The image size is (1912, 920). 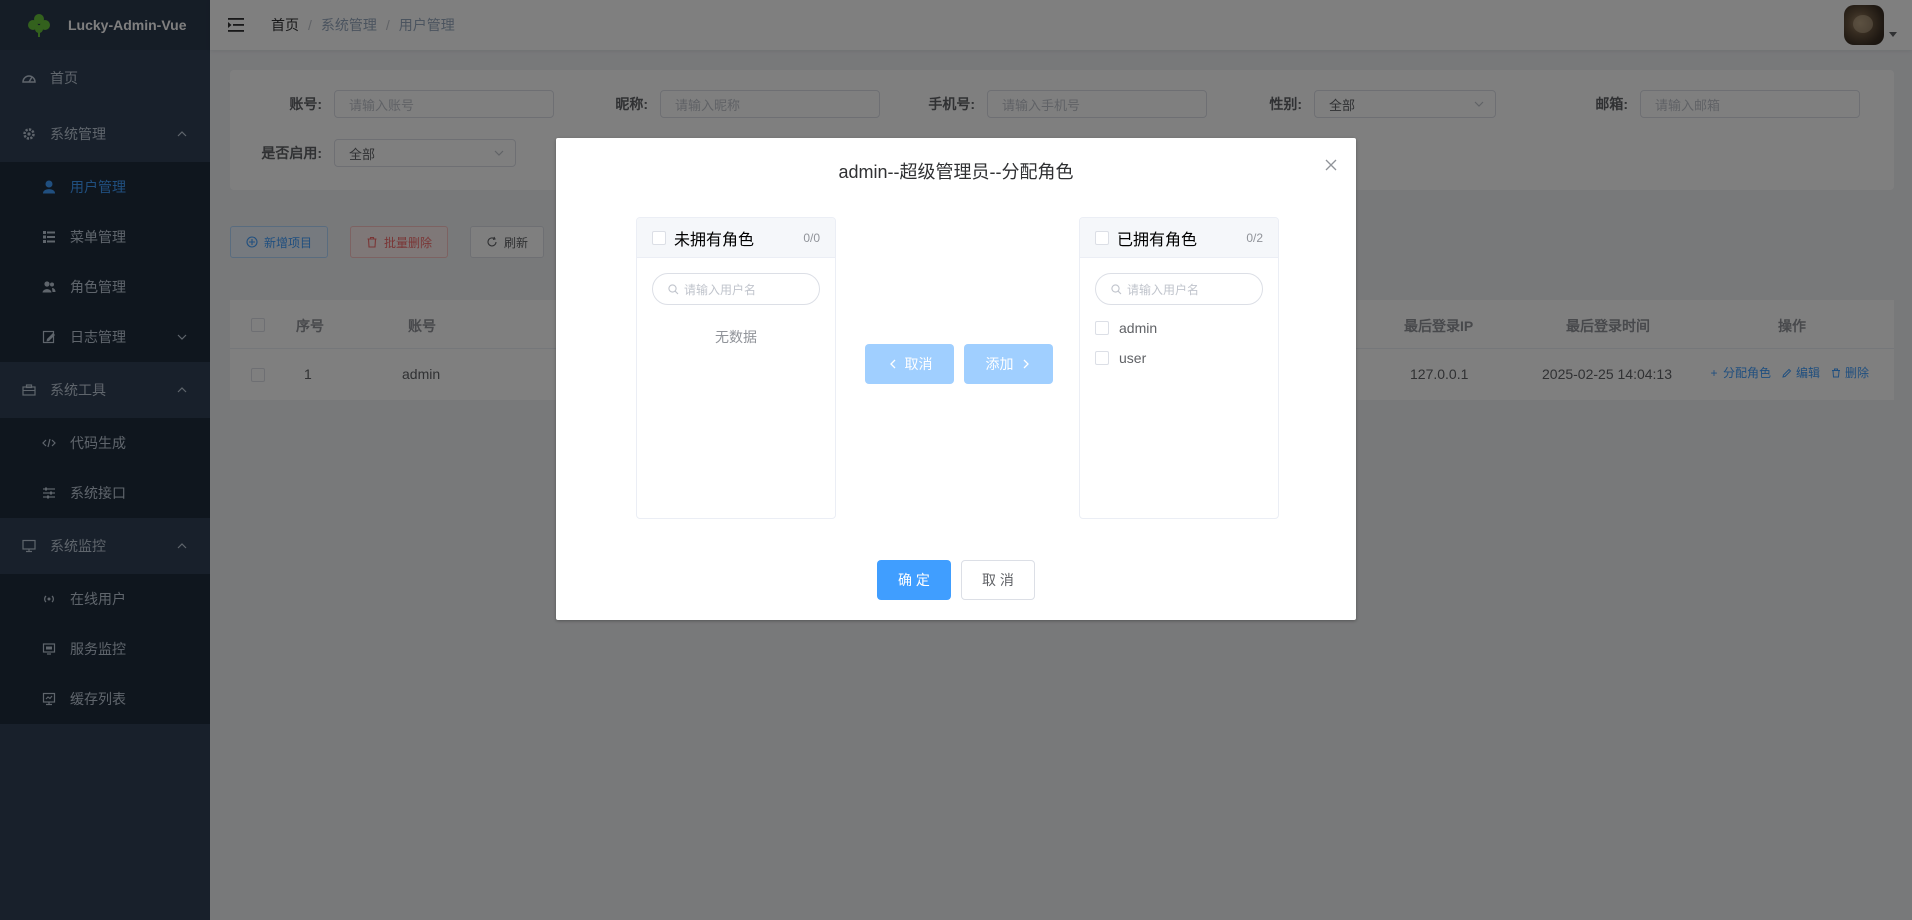 I want to click on panel-empty-text: 无数据, so click(x=736, y=337).